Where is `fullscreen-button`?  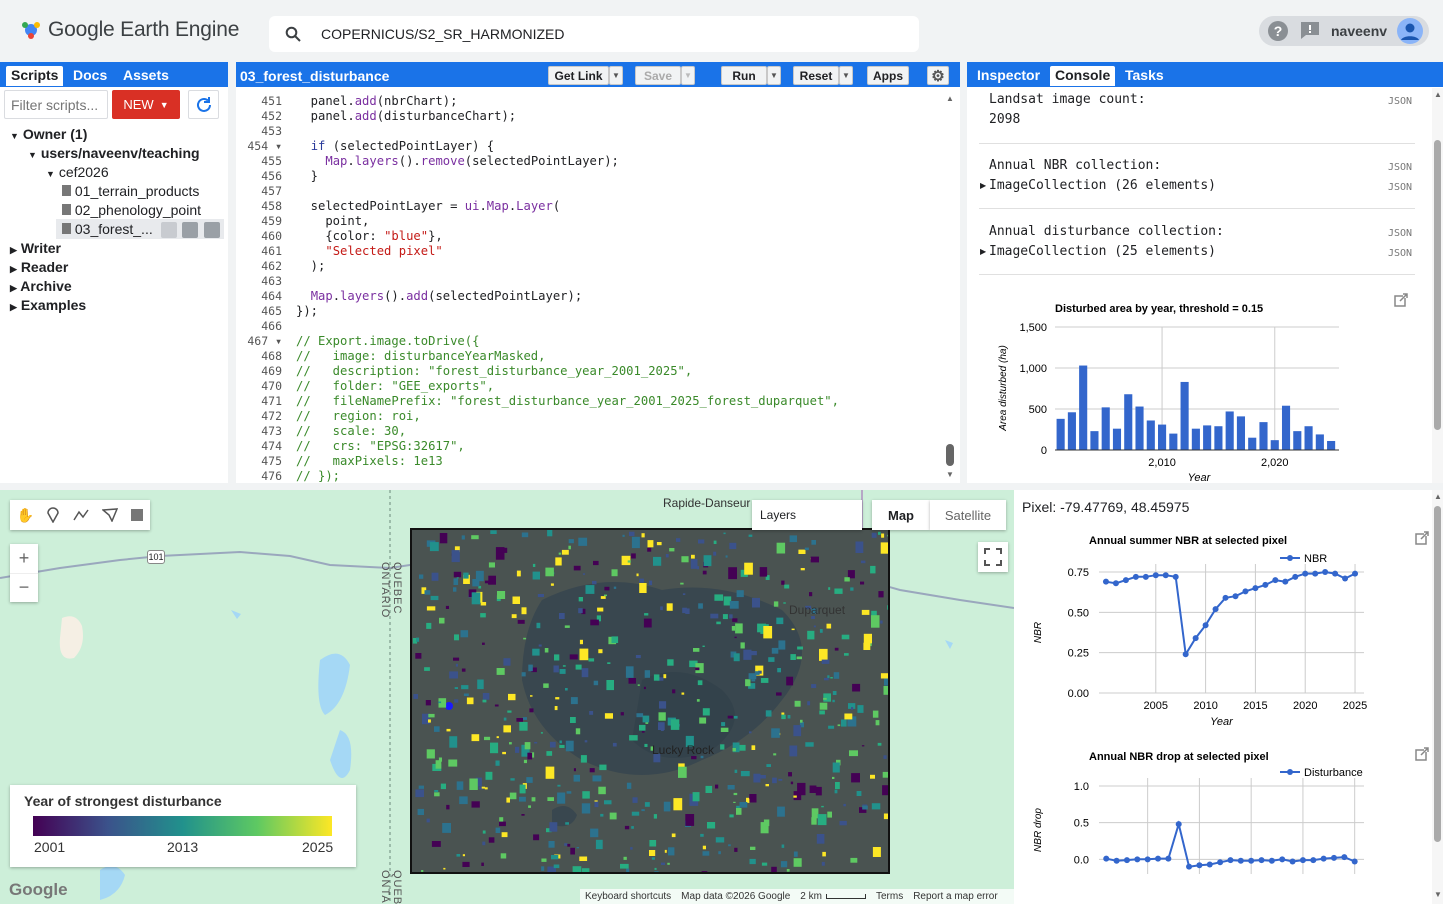 fullscreen-button is located at coordinates (993, 557).